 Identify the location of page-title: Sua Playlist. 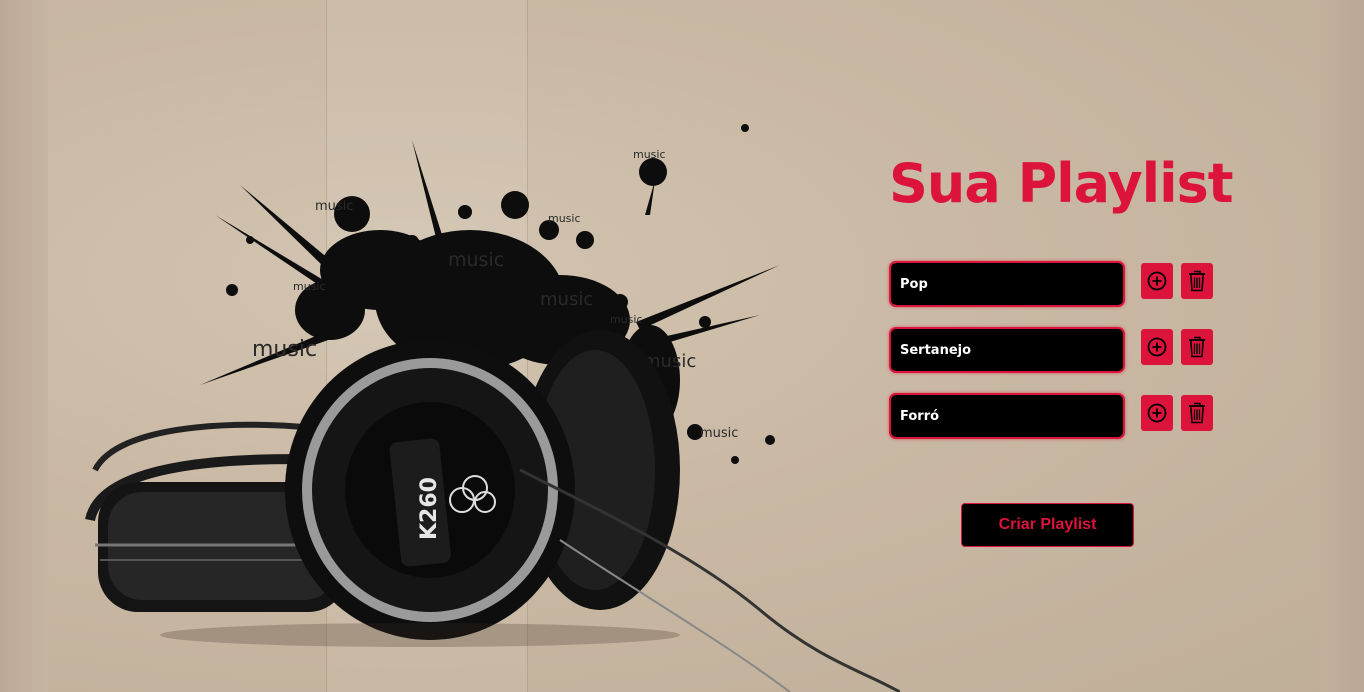
(1061, 183).